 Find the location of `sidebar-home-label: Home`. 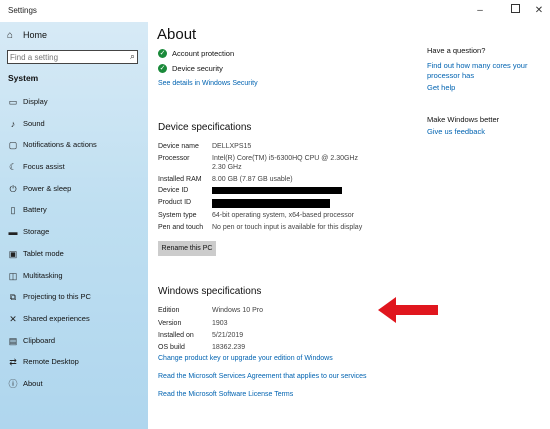

sidebar-home-label: Home is located at coordinates (35, 35).